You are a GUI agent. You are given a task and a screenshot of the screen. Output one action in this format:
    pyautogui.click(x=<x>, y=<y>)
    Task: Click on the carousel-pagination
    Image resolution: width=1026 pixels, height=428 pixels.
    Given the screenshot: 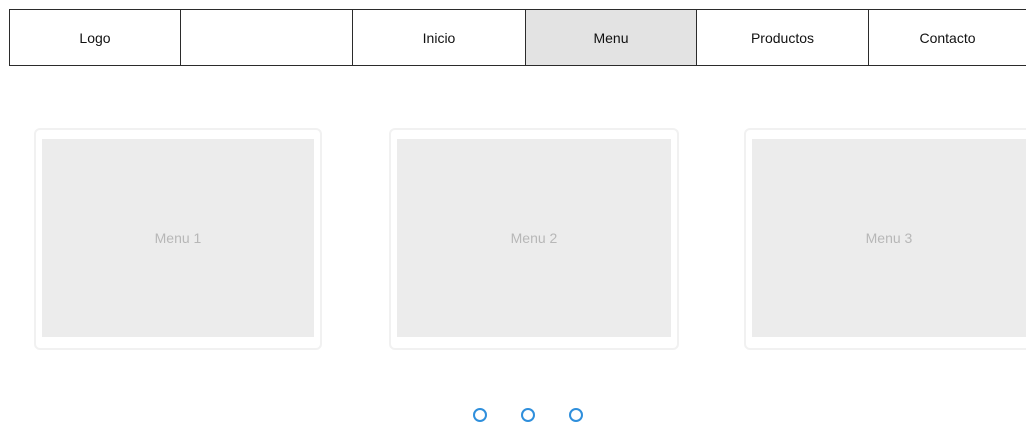 What is the action you would take?
    pyautogui.click(x=513, y=415)
    